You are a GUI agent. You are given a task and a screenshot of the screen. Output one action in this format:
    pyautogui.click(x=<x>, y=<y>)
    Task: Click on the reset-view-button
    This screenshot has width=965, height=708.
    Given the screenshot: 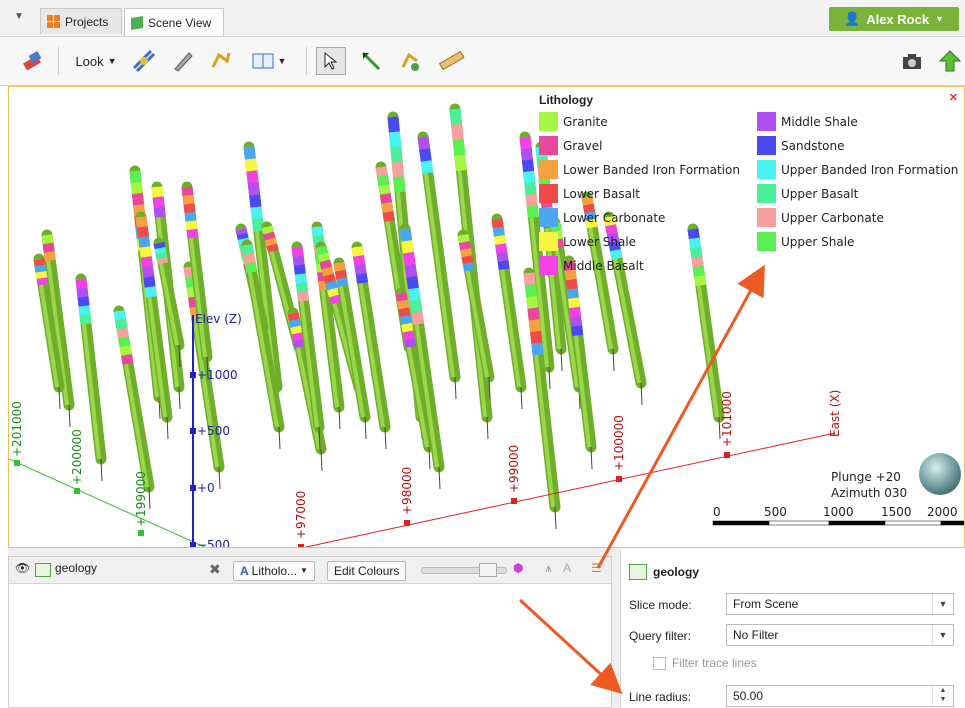 What is the action you would take?
    pyautogui.click(x=32, y=61)
    